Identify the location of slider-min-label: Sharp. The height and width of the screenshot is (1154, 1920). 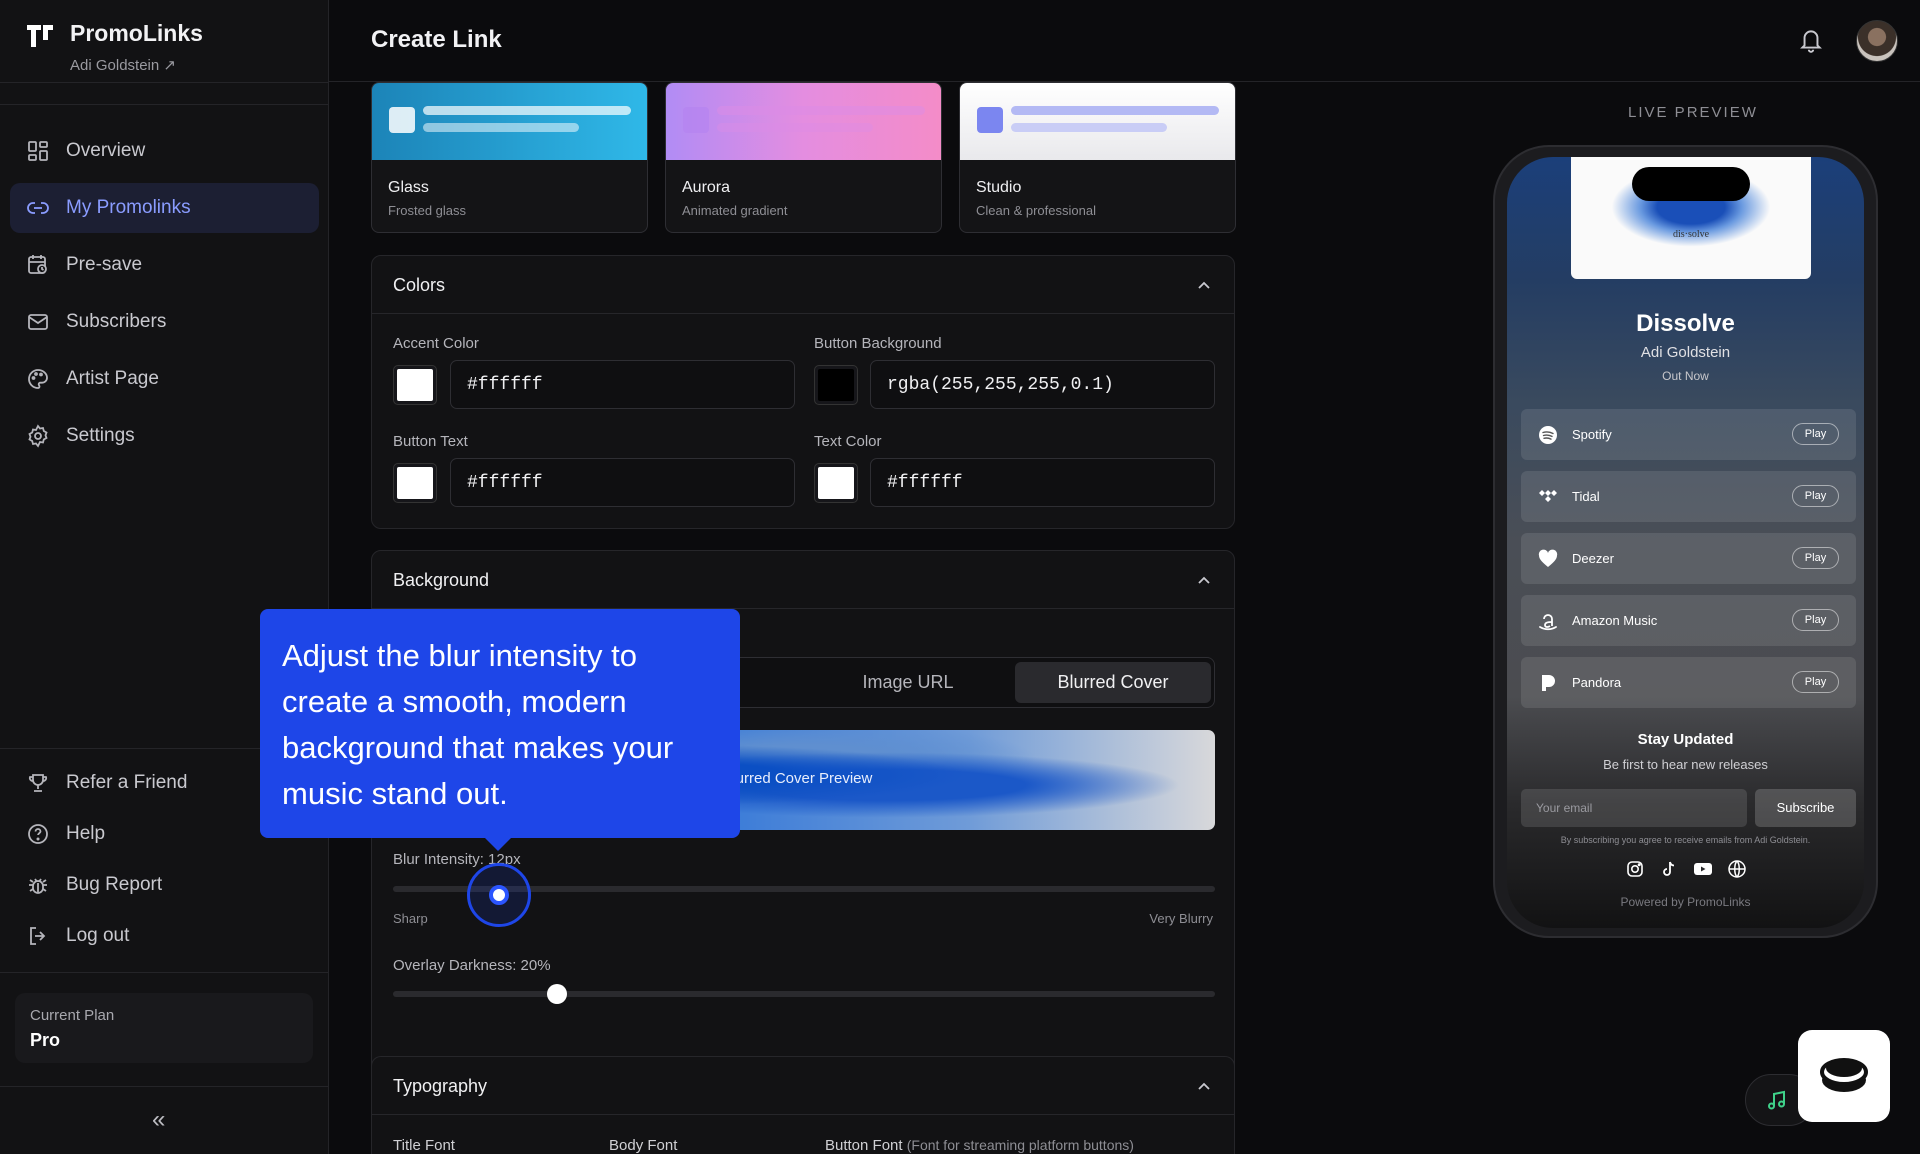
(410, 918).